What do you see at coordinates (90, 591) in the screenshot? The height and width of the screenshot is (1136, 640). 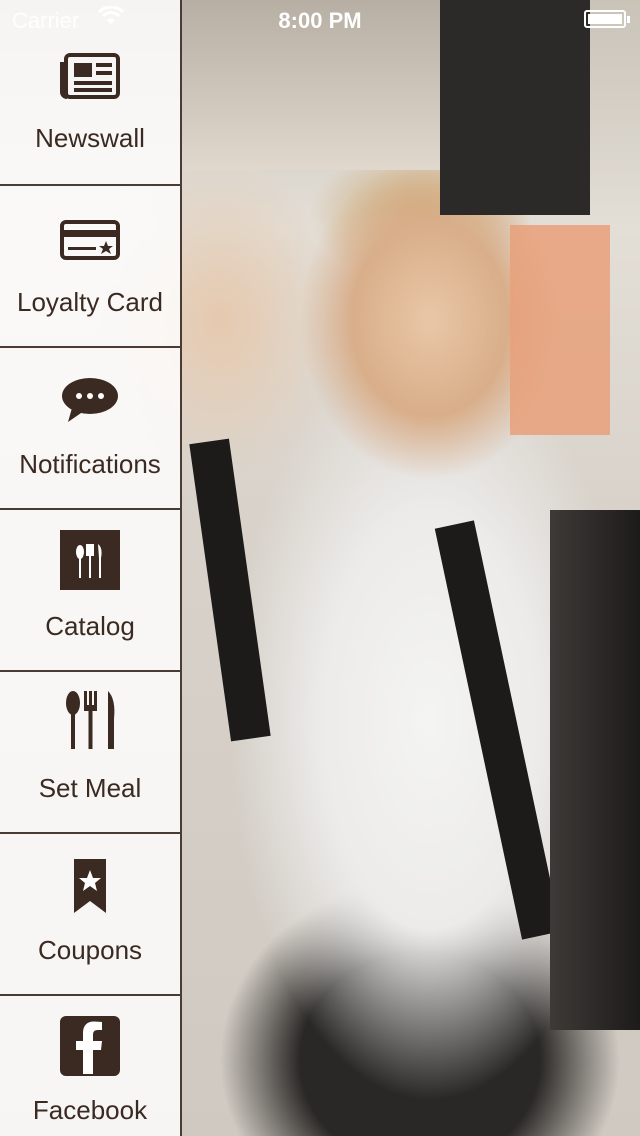 I see `menu-item-catalog: Catalog` at bounding box center [90, 591].